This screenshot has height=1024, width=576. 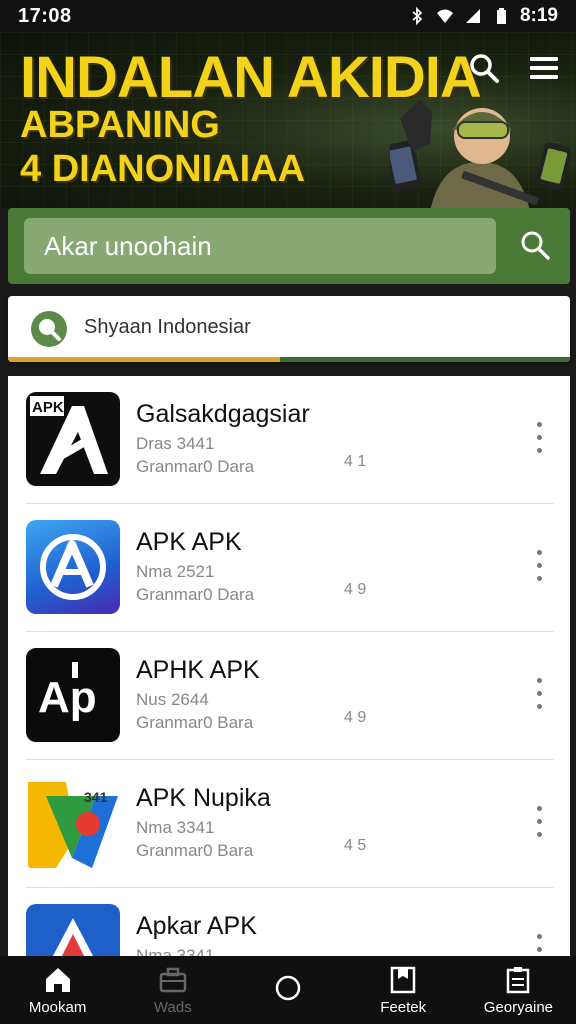 I want to click on nav-feetek-label: Feetek, so click(x=403, y=1007).